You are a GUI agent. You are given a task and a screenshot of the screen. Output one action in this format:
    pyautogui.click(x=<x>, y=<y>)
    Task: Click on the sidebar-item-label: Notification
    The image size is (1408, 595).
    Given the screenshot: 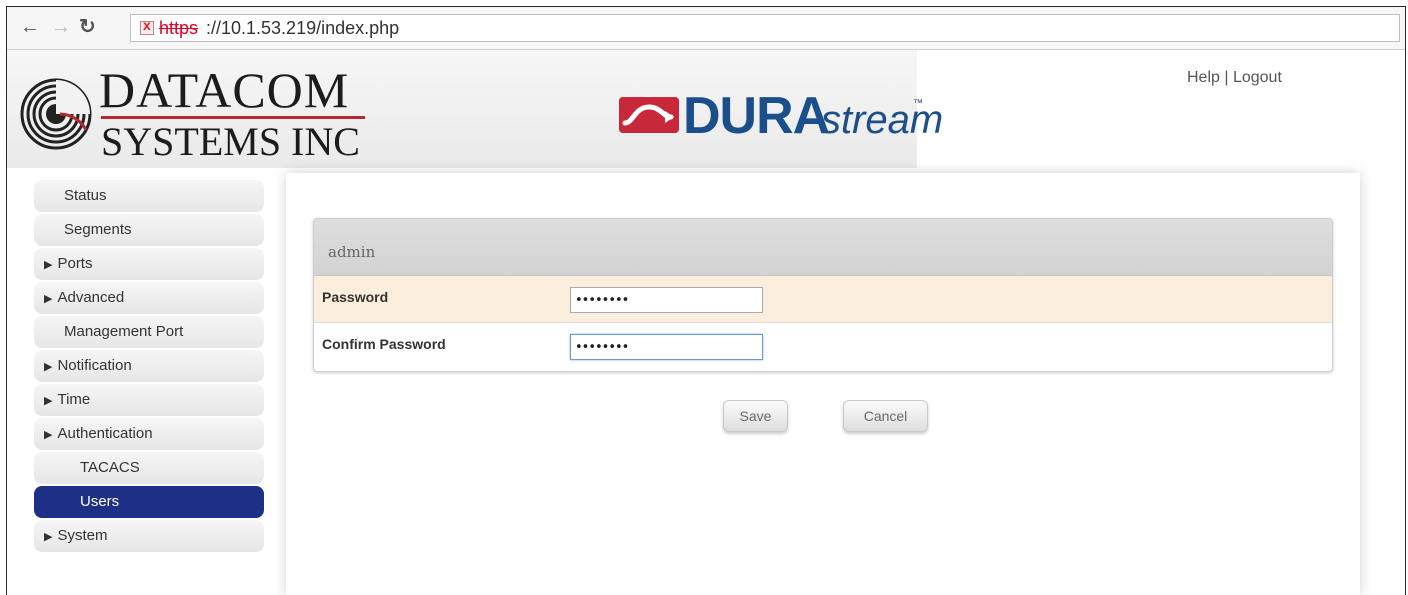 What is the action you would take?
    pyautogui.click(x=94, y=365)
    